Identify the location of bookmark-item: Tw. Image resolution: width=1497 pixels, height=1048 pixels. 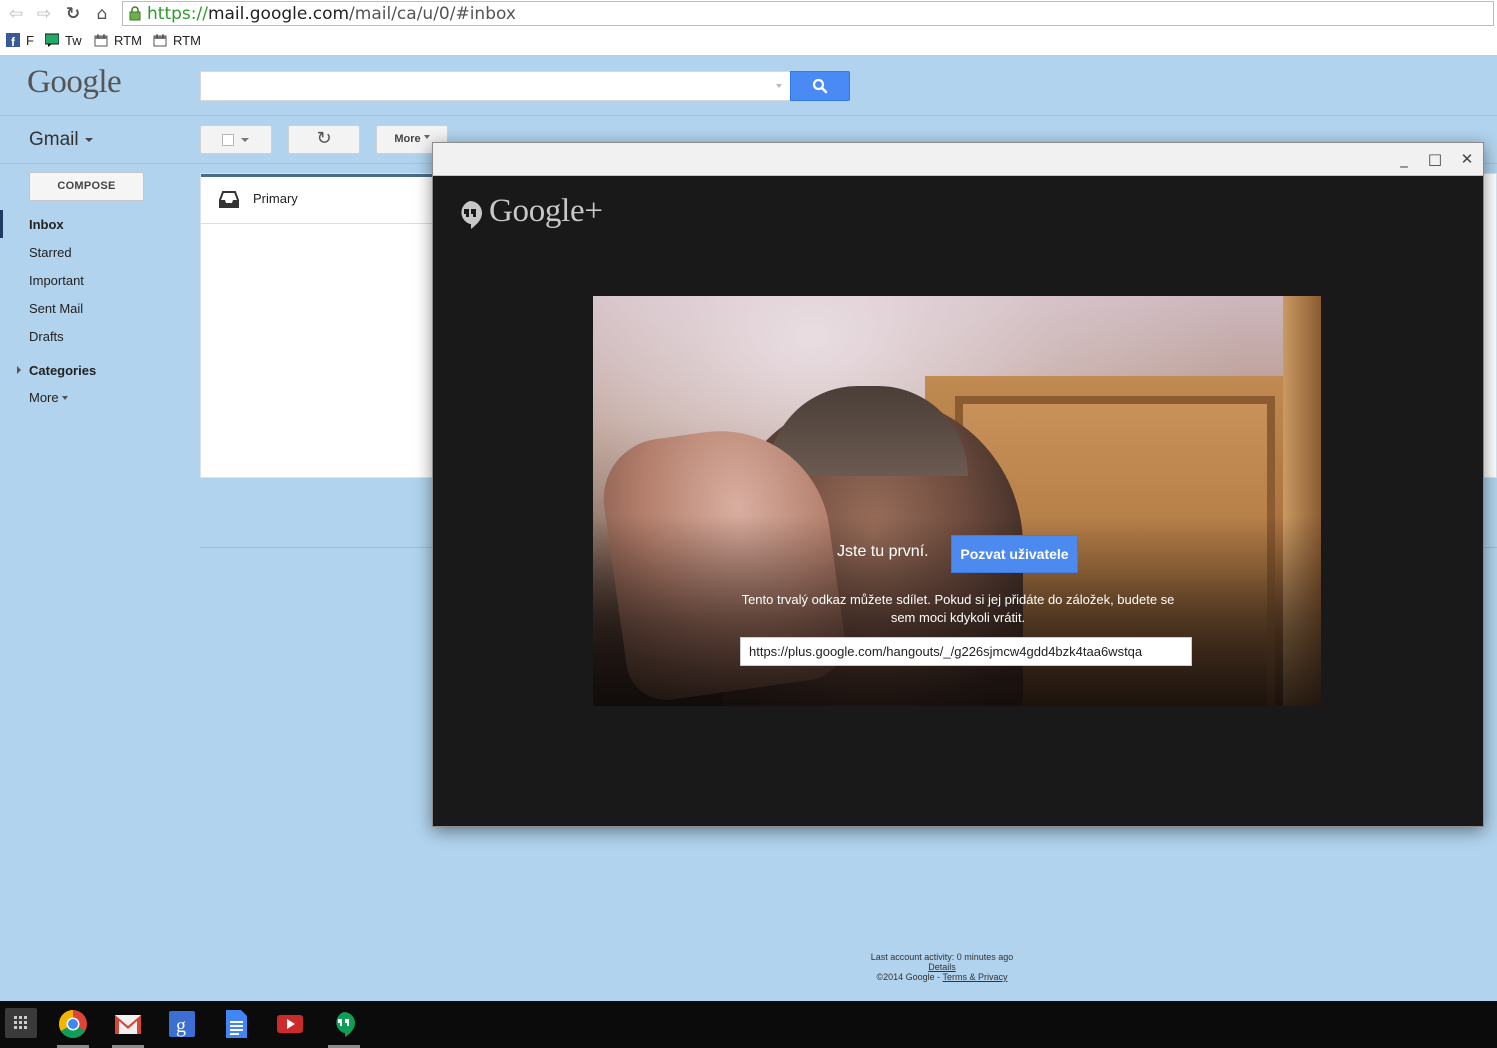
(63, 41).